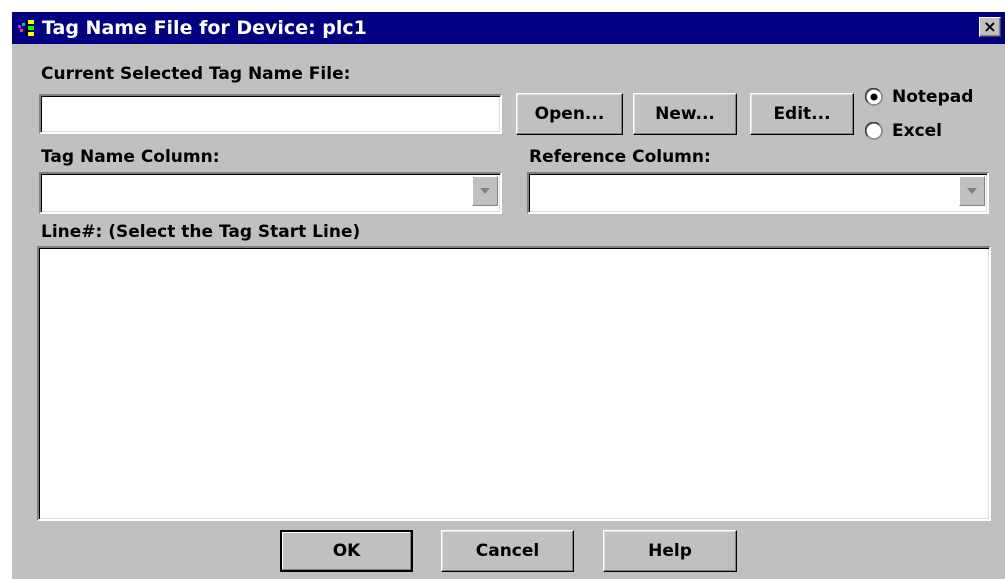  I want to click on radio-excel-indicator, so click(874, 131).